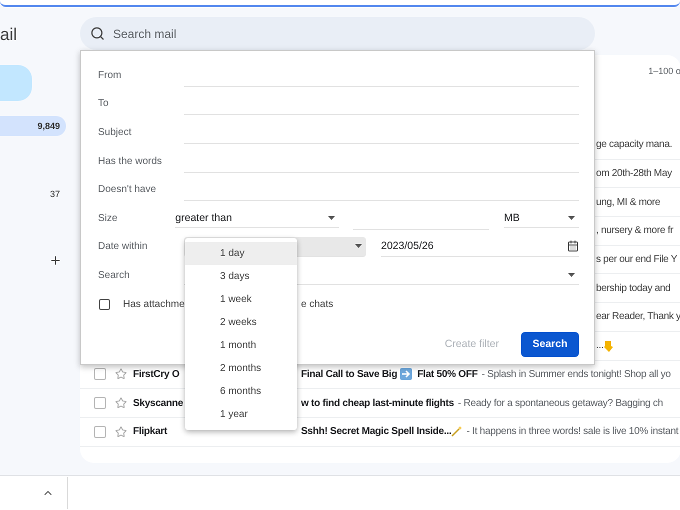  I want to click on menu-option: 2 weeks, so click(241, 322).